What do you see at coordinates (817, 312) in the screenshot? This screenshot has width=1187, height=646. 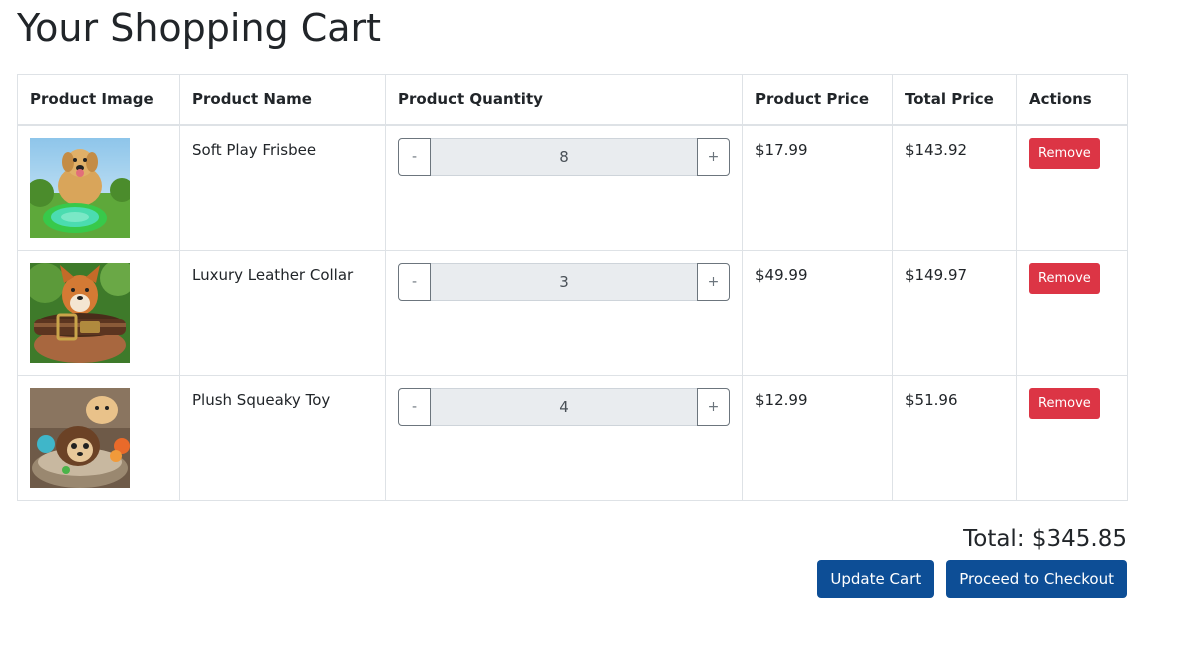 I see `product-price: $49.99` at bounding box center [817, 312].